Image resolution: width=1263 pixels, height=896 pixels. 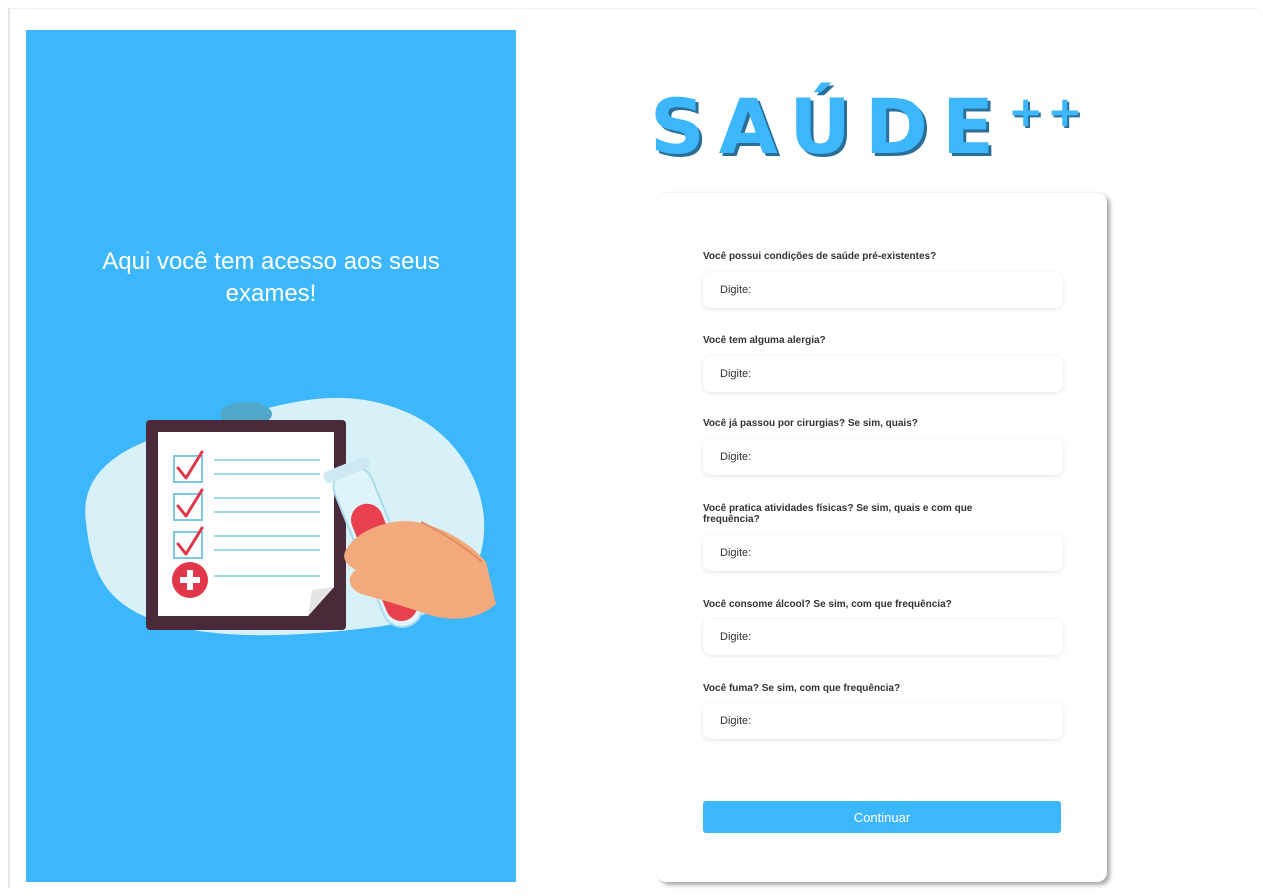 I want to click on question-smoking: Você fuma? Se sim, com que frequência?, so click(x=802, y=688).